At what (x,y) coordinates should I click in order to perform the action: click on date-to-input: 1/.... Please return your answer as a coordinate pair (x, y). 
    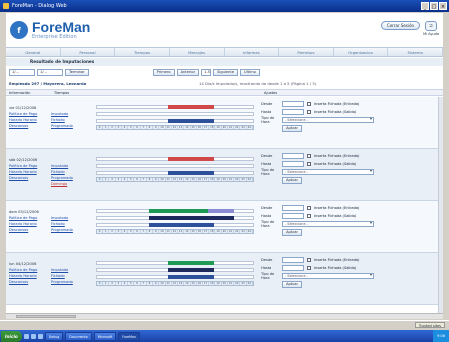
    Looking at the image, I should click on (50, 72).